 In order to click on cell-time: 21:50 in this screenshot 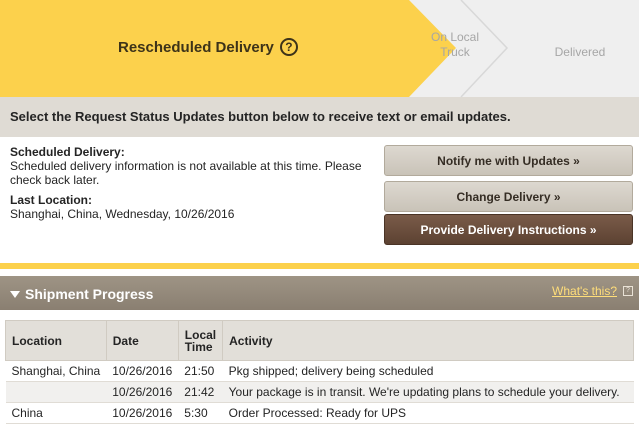, I will do `click(200, 371)`.